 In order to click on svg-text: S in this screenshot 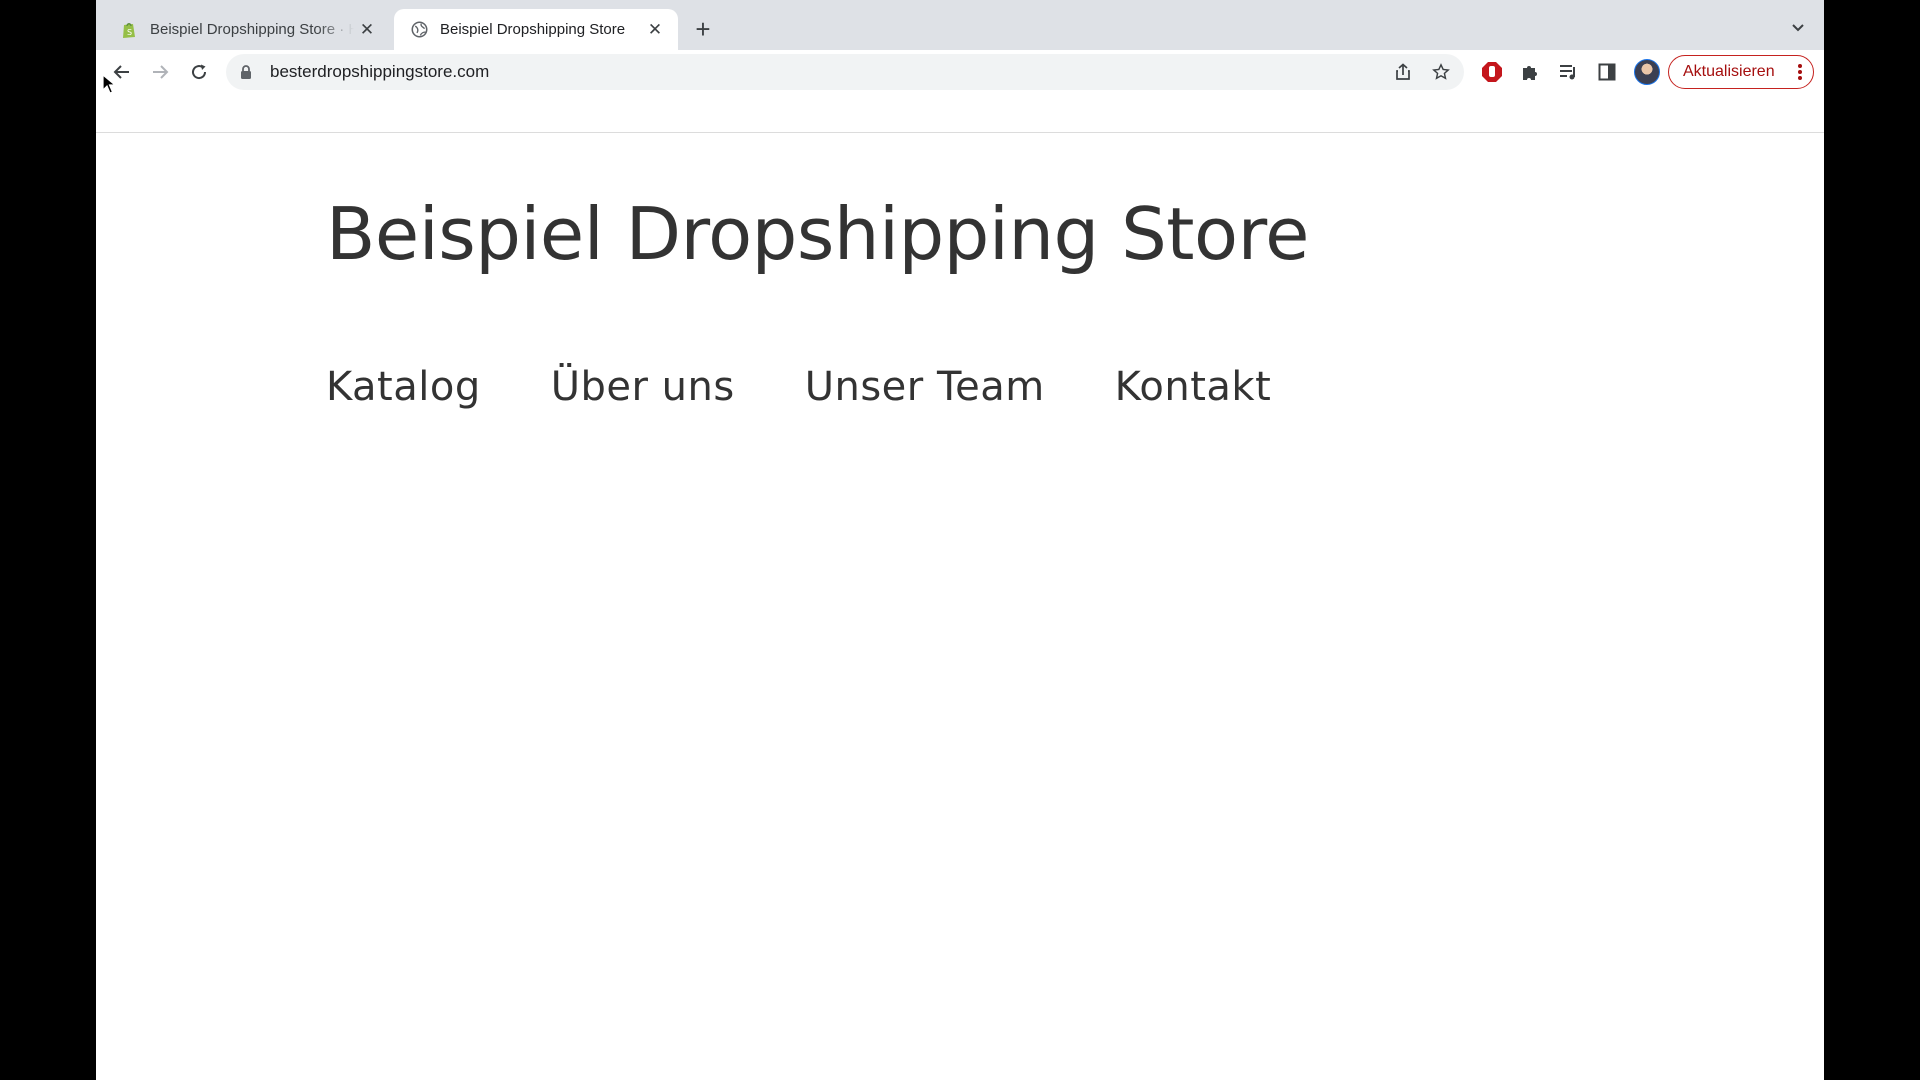, I will do `click(129, 32)`.